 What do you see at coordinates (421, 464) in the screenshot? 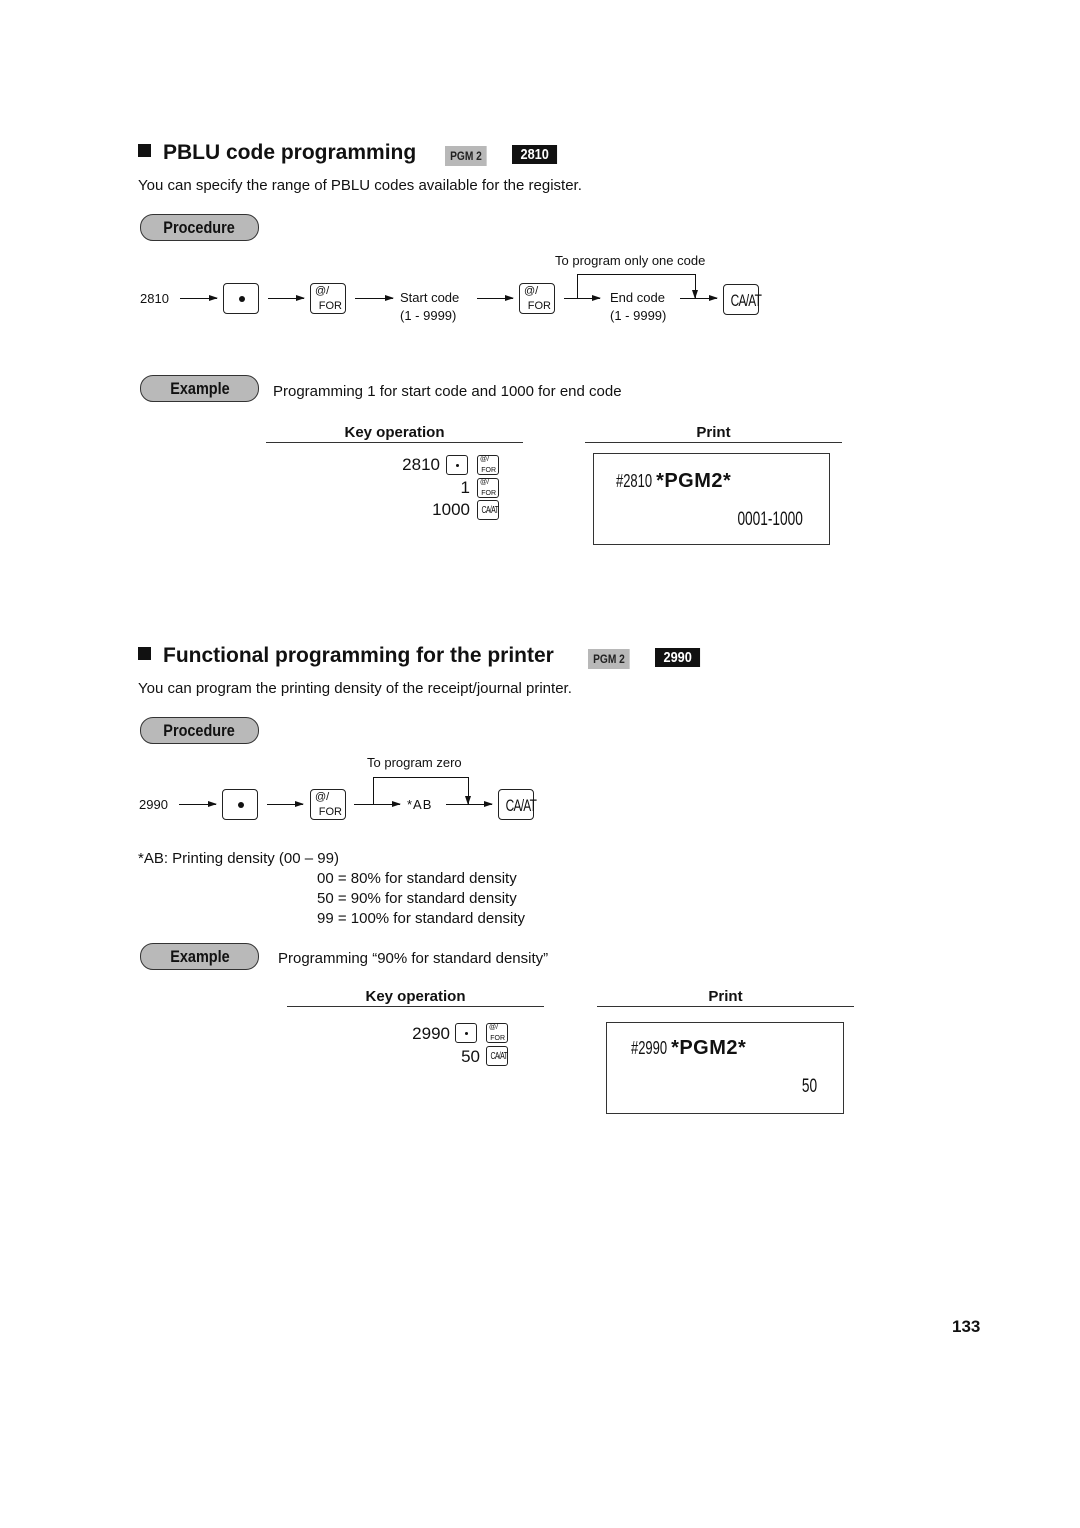
I see `keyop-number: 2810` at bounding box center [421, 464].